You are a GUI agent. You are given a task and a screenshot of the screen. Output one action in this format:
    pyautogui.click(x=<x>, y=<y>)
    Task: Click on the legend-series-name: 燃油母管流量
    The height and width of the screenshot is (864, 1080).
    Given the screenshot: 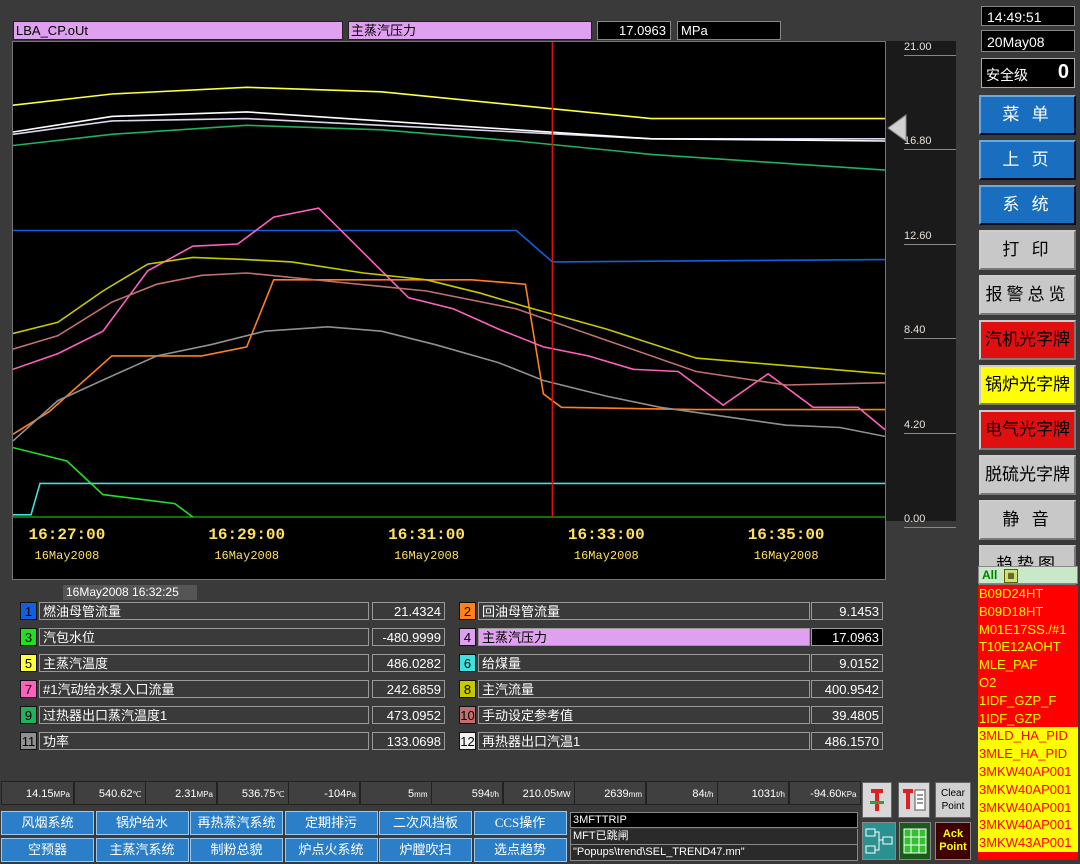 What is the action you would take?
    pyautogui.click(x=204, y=611)
    